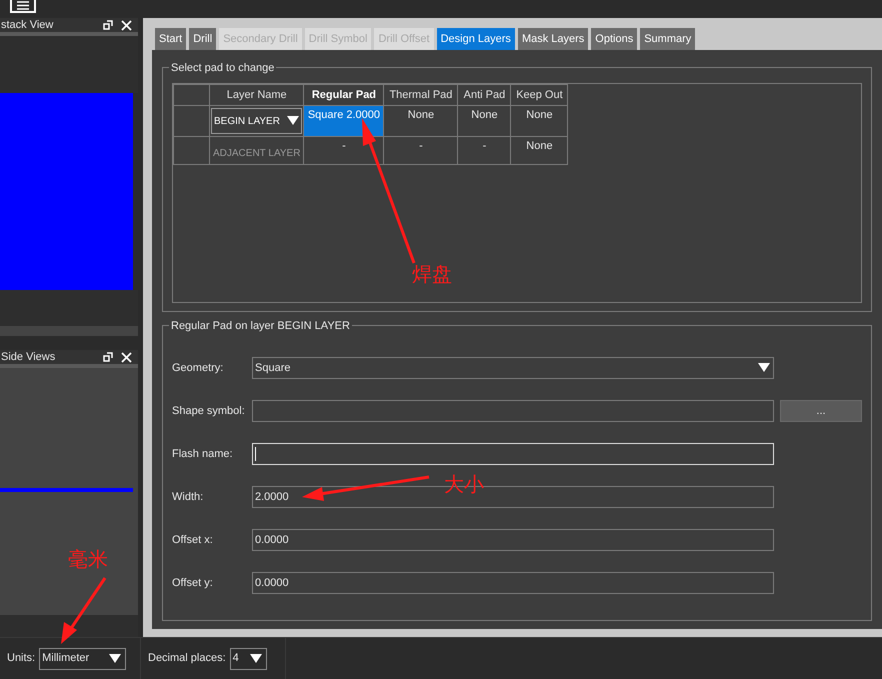 This screenshot has height=679, width=882. Describe the element at coordinates (475, 39) in the screenshot. I see `tab: Design Layers` at that location.